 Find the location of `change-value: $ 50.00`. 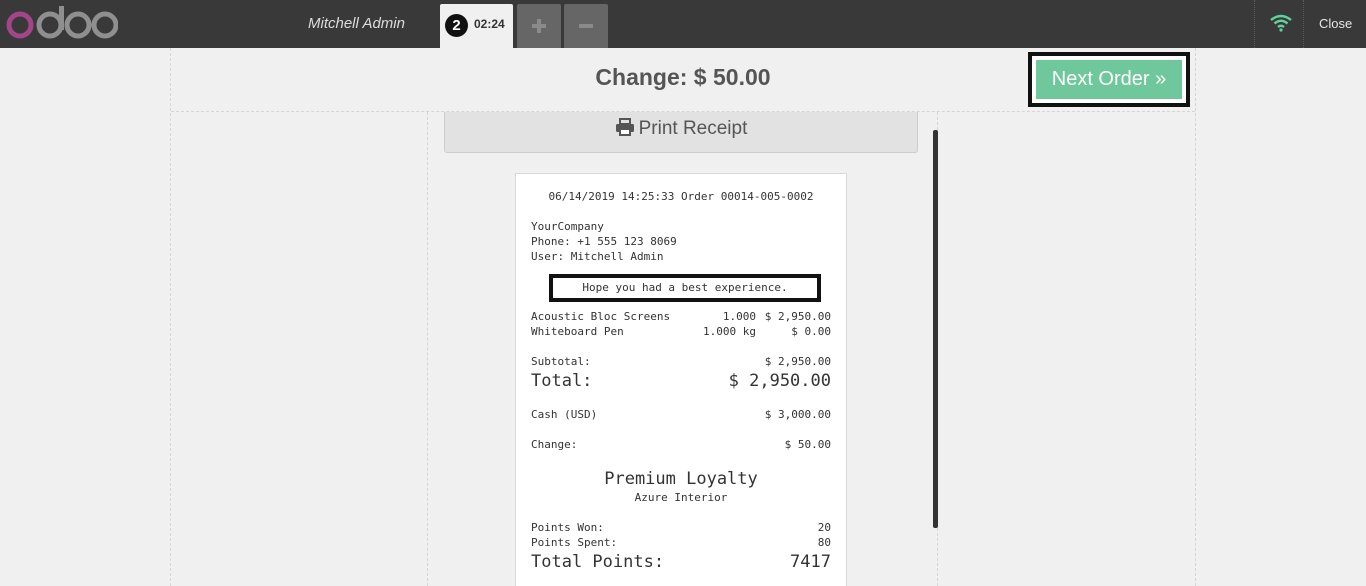

change-value: $ 50.00 is located at coordinates (807, 444).